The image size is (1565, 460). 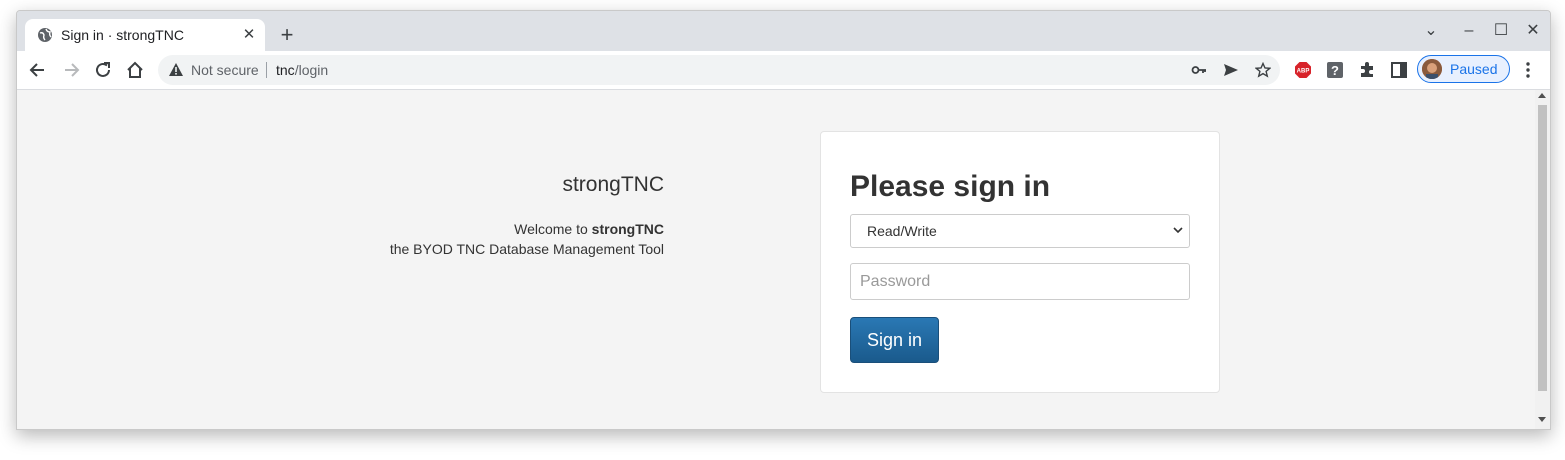 What do you see at coordinates (225, 70) in the screenshot?
I see `security-status: Not secure` at bounding box center [225, 70].